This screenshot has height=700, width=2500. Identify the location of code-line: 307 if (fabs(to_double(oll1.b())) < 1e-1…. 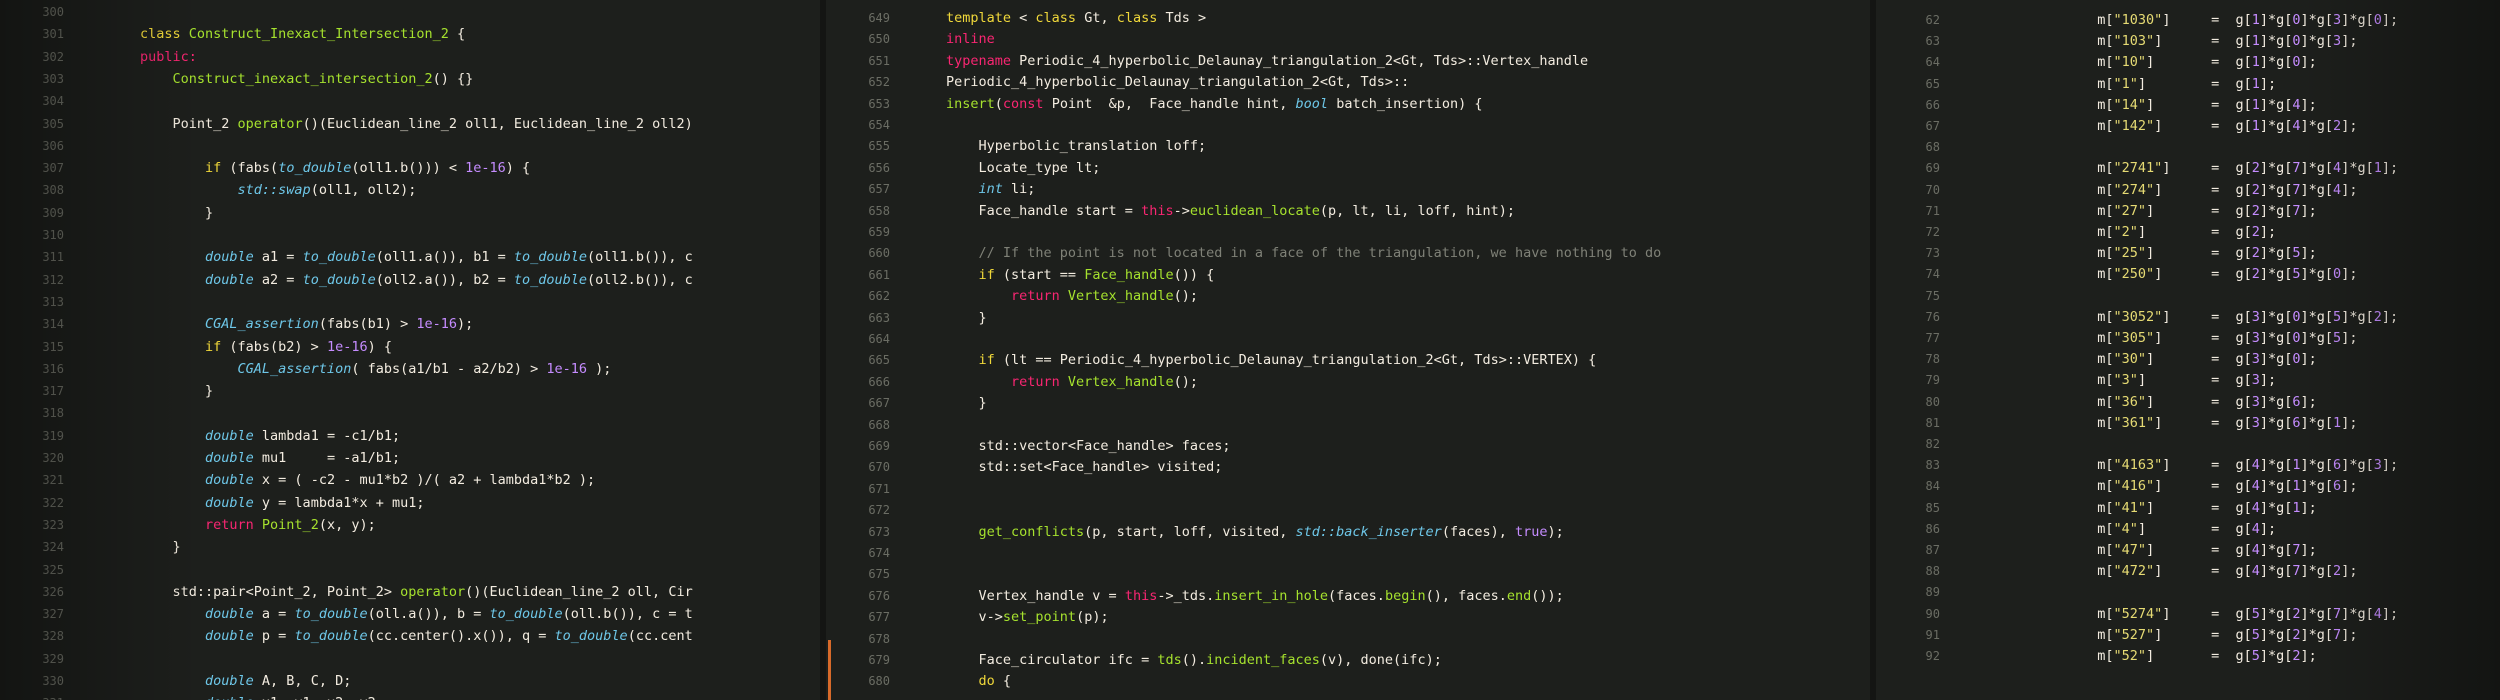
(410, 168).